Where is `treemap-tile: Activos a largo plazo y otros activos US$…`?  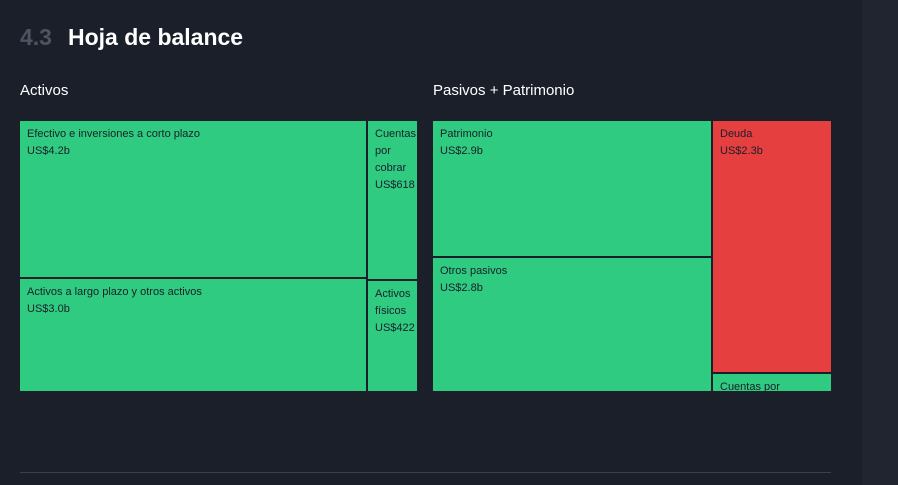 treemap-tile: Activos a largo plazo y otros activos US$… is located at coordinates (193, 335).